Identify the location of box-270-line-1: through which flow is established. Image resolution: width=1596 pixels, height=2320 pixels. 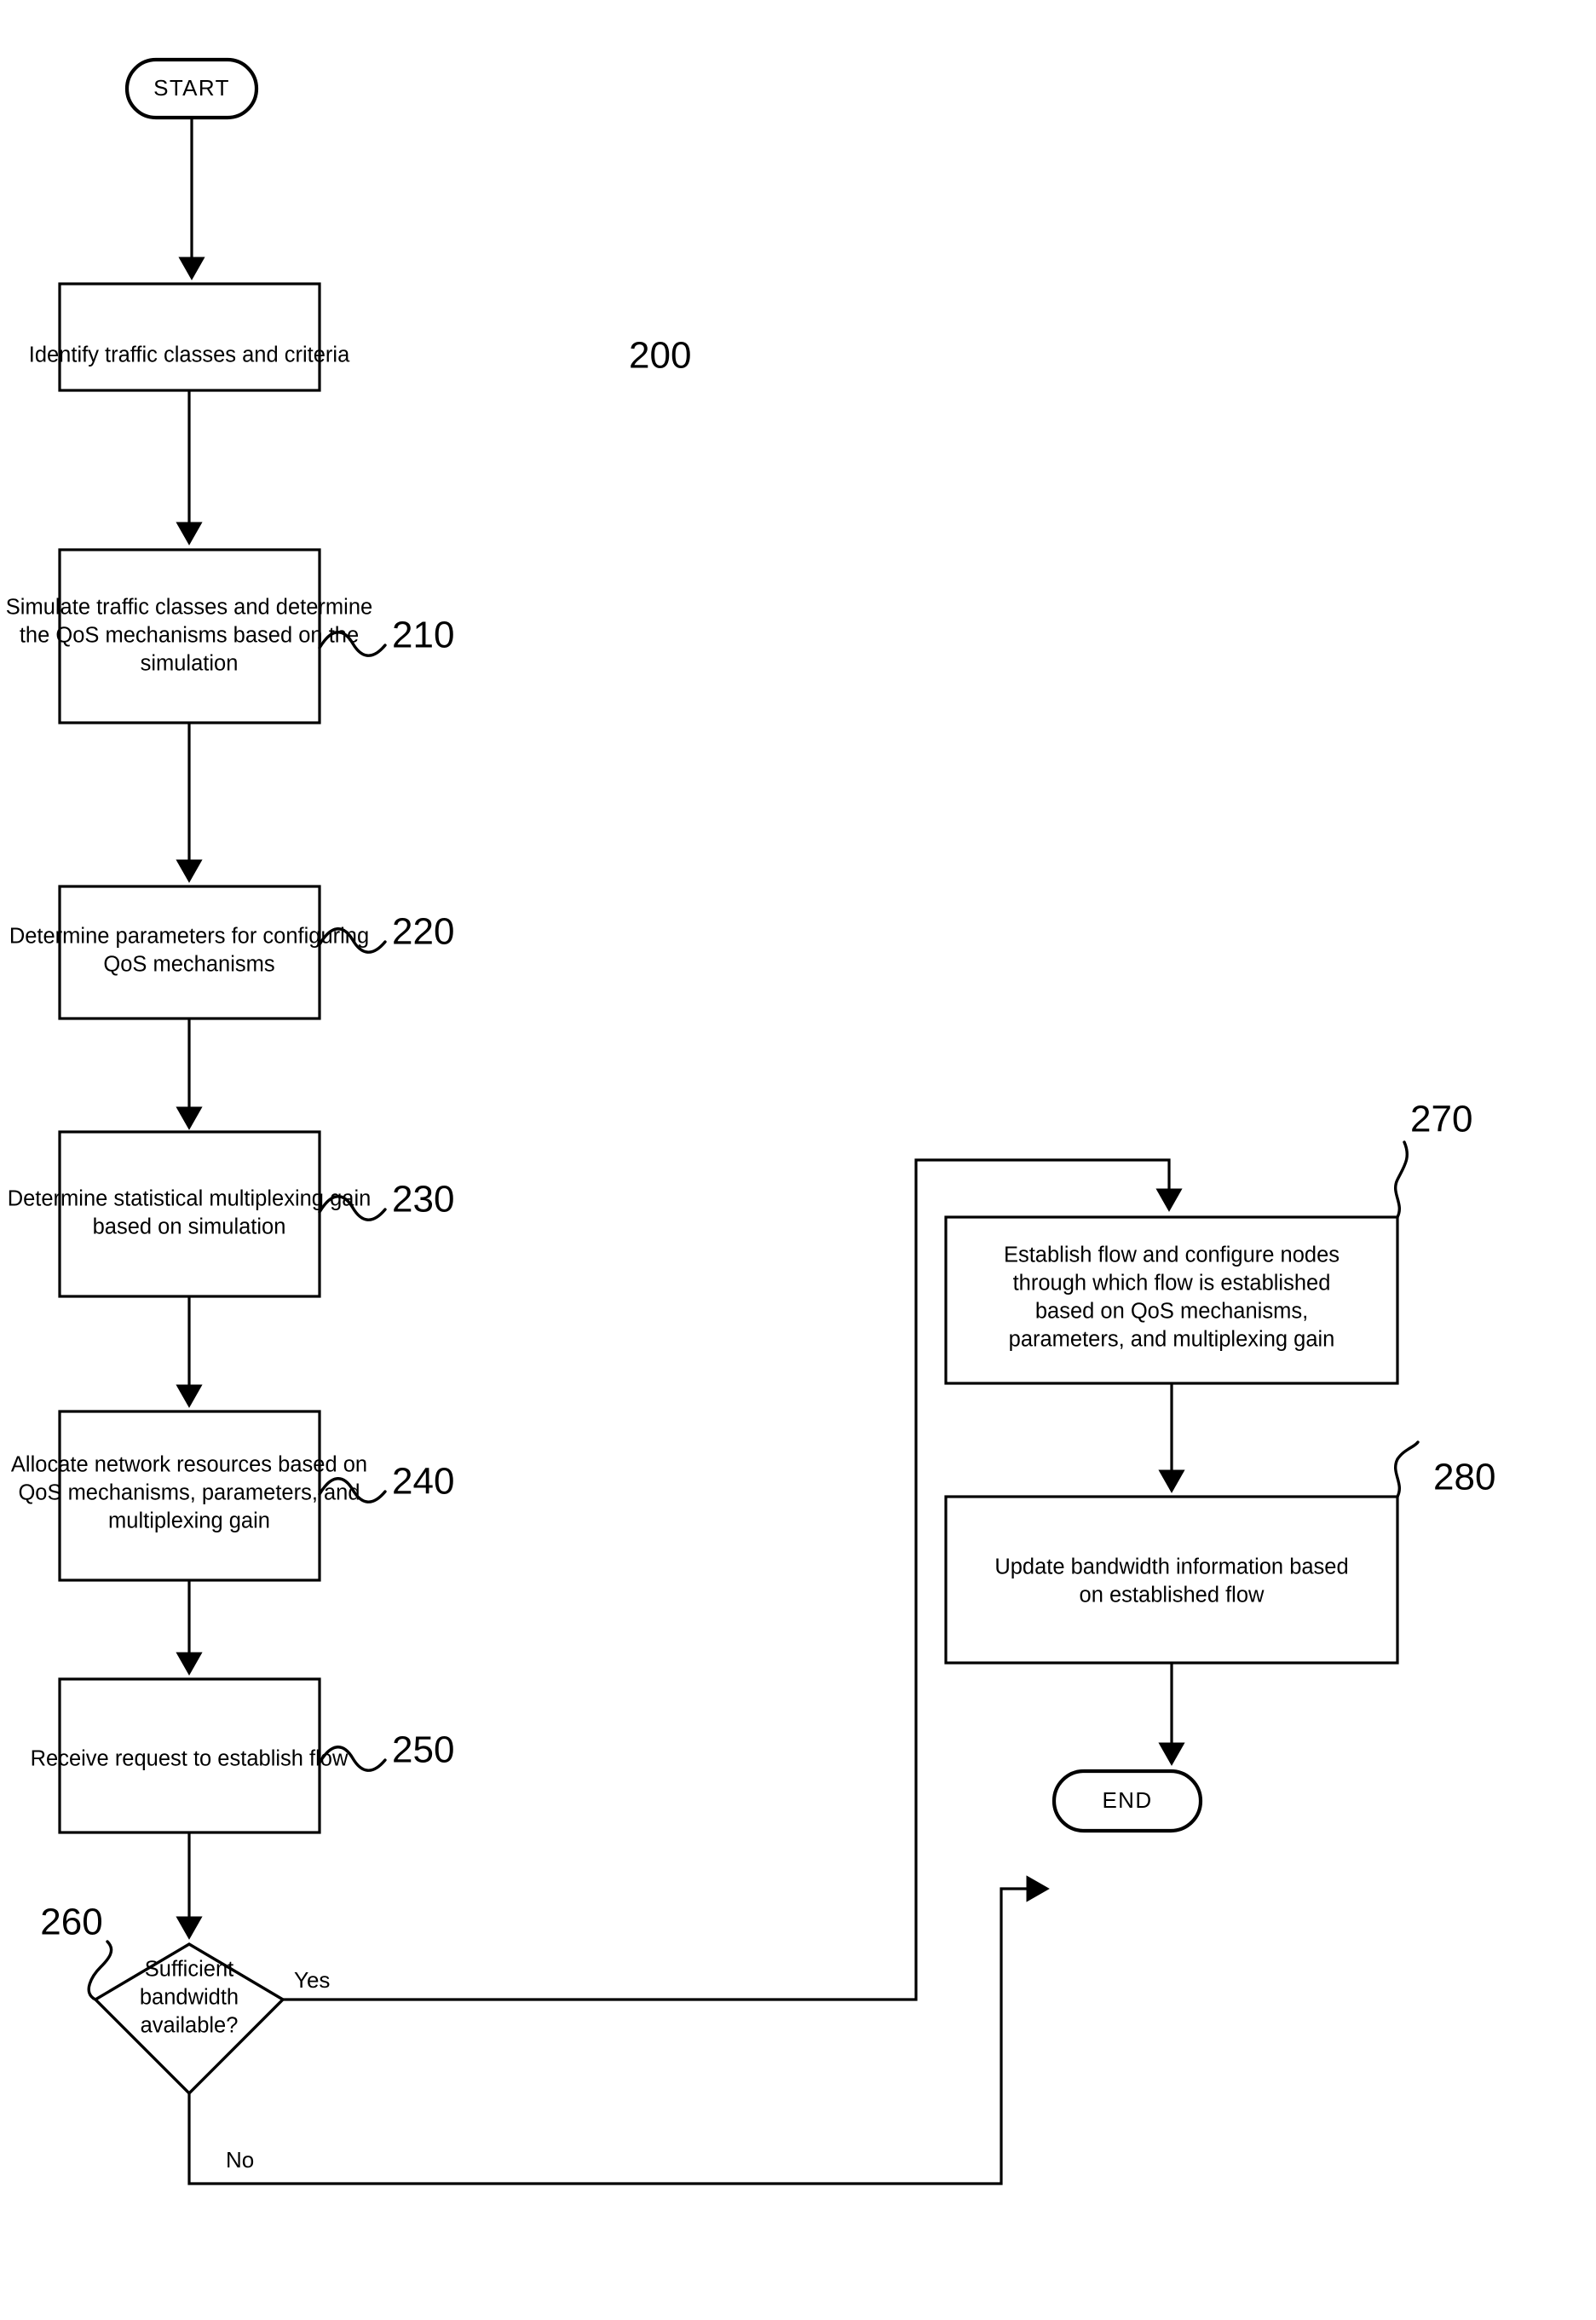
(1172, 1284).